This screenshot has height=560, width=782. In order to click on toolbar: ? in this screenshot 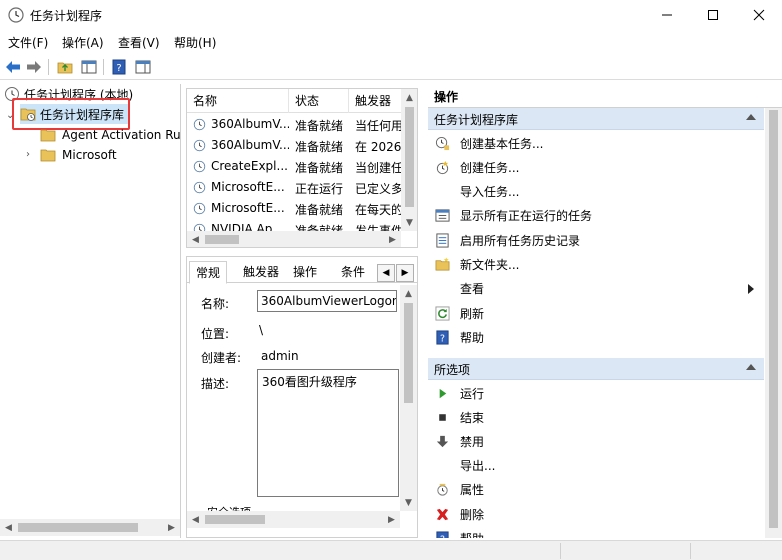, I will do `click(391, 67)`.